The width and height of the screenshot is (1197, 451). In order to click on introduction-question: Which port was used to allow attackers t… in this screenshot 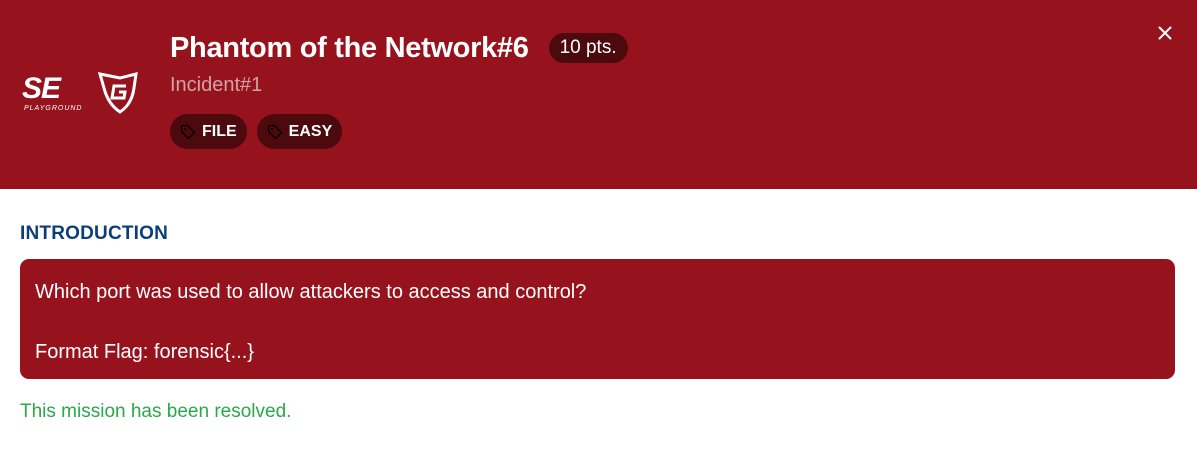, I will do `click(311, 292)`.